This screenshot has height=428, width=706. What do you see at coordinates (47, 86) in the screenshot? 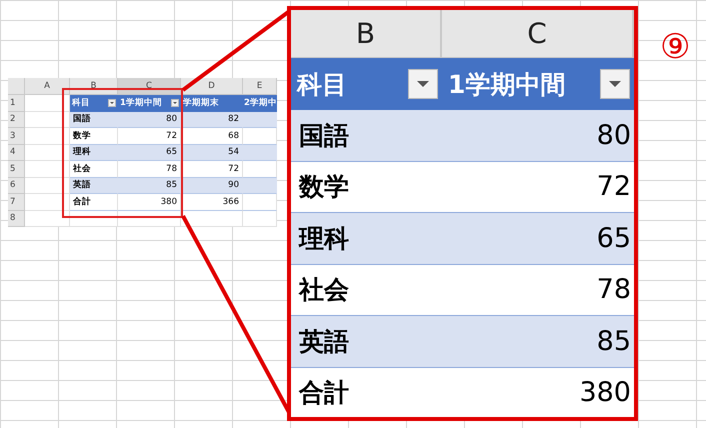
I see `column-header: A` at bounding box center [47, 86].